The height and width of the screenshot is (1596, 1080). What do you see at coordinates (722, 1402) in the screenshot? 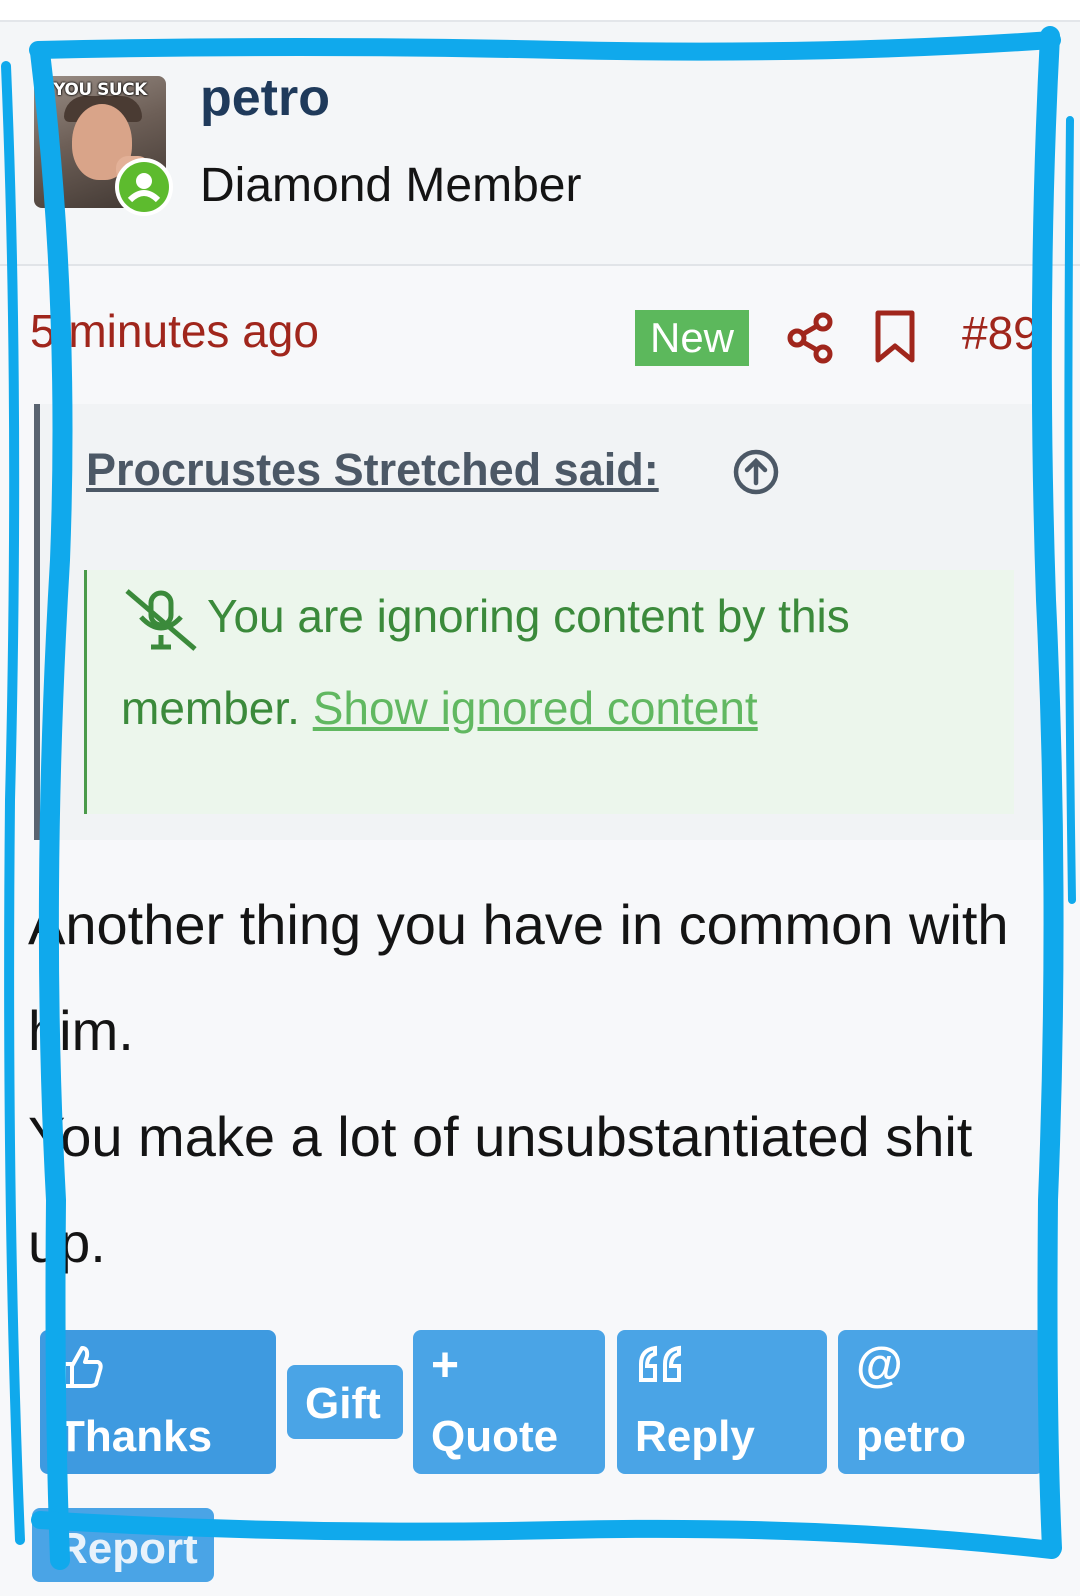
I see `reply-button: Reply` at bounding box center [722, 1402].